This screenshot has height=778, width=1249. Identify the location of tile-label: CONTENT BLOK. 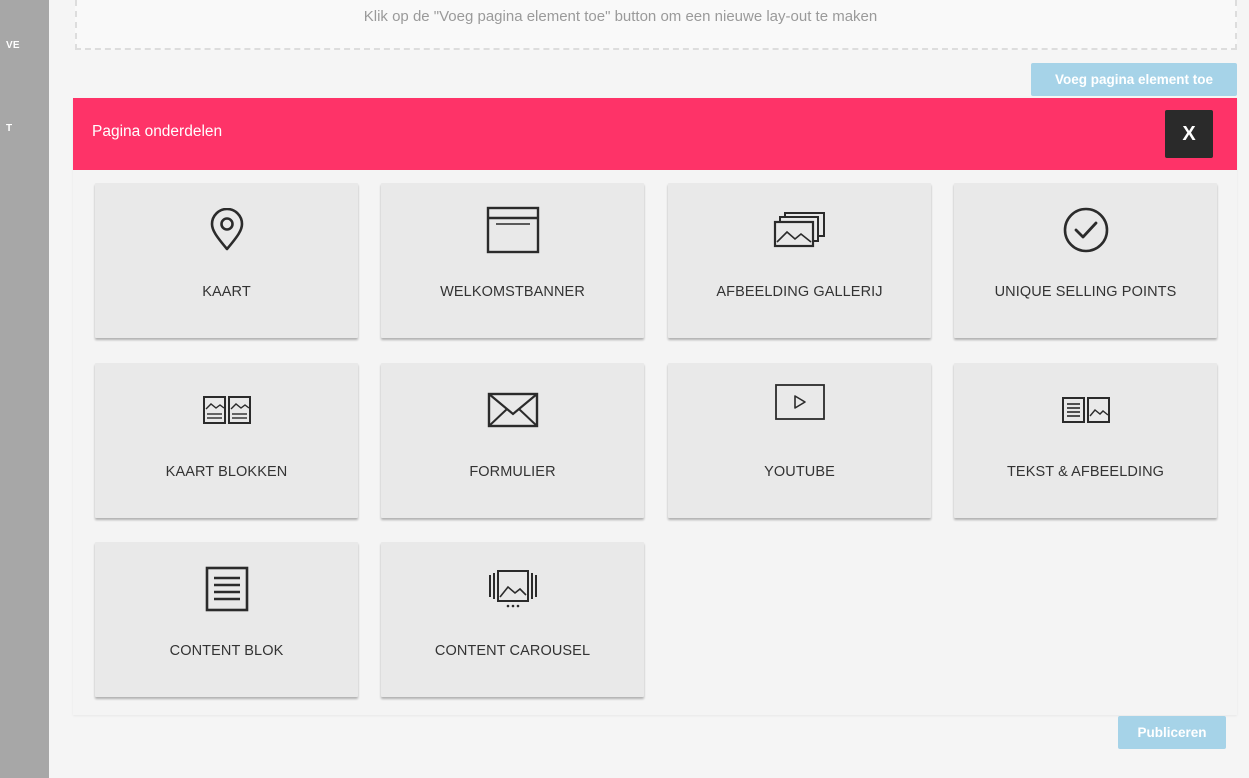
(226, 651).